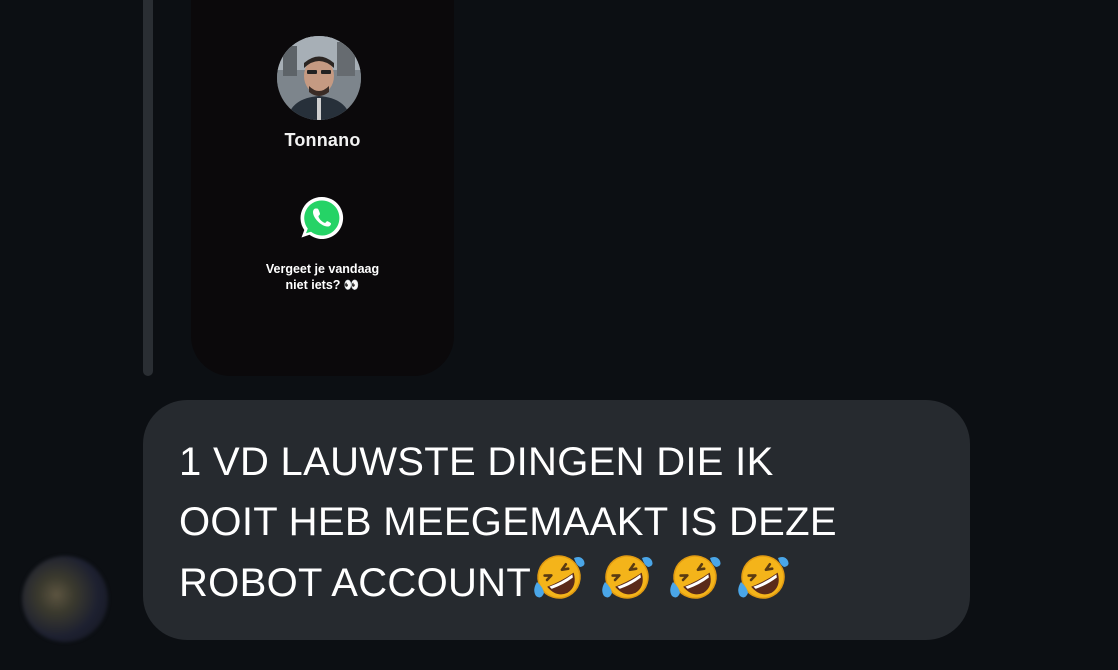 This screenshot has width=1118, height=670. I want to click on sender-avatar, so click(65, 599).